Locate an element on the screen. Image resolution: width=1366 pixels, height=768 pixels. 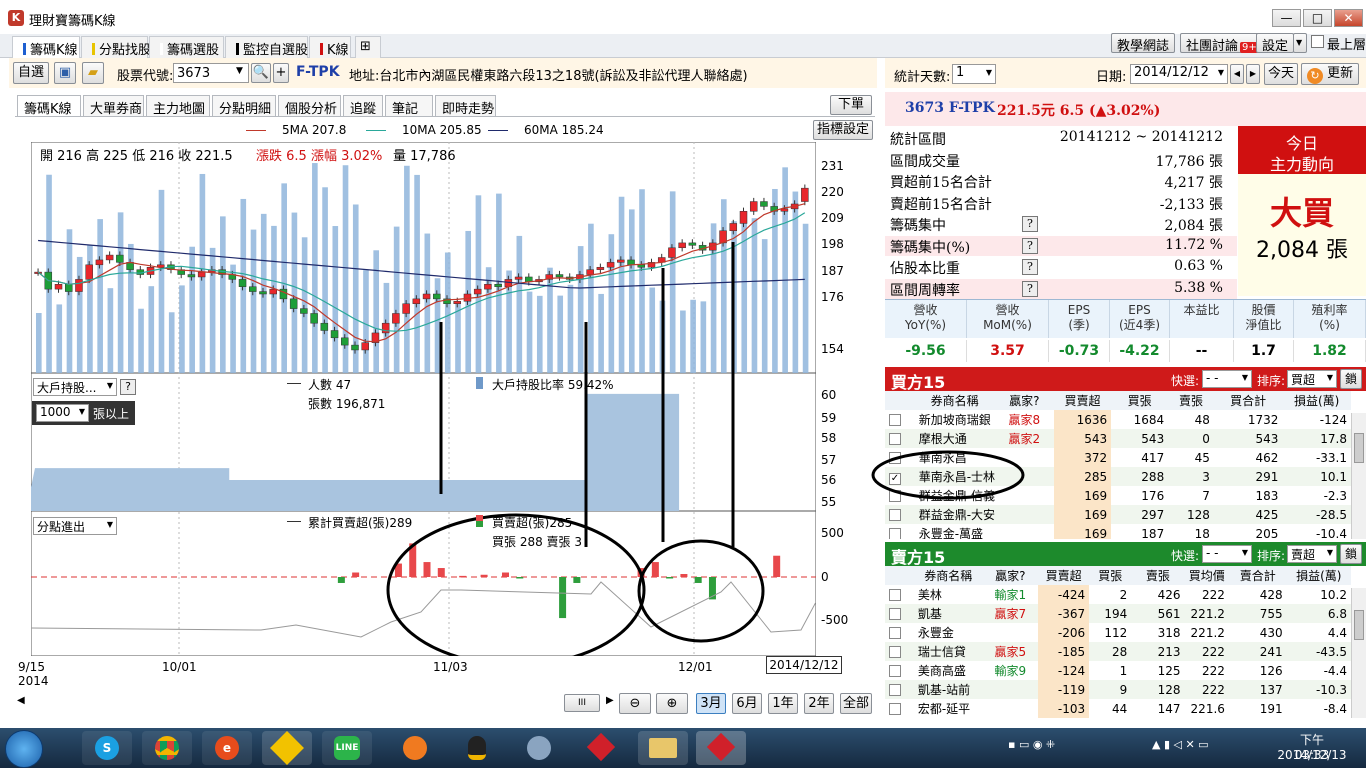
settings-dropdown: ▼ is located at coordinates (1300, 43).